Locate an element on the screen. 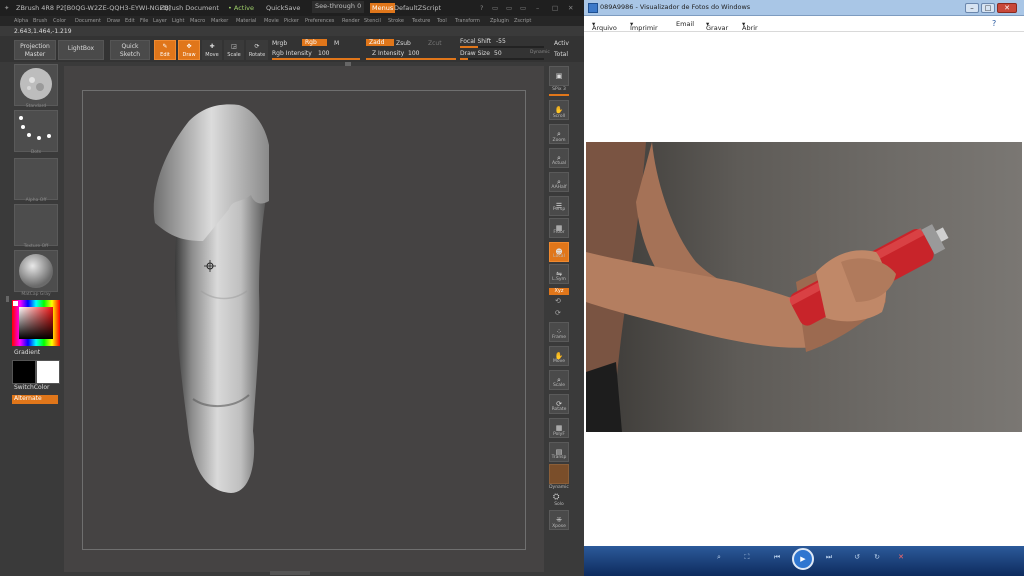 This screenshot has height=576, width=1024. menu-material: Material is located at coordinates (246, 21).